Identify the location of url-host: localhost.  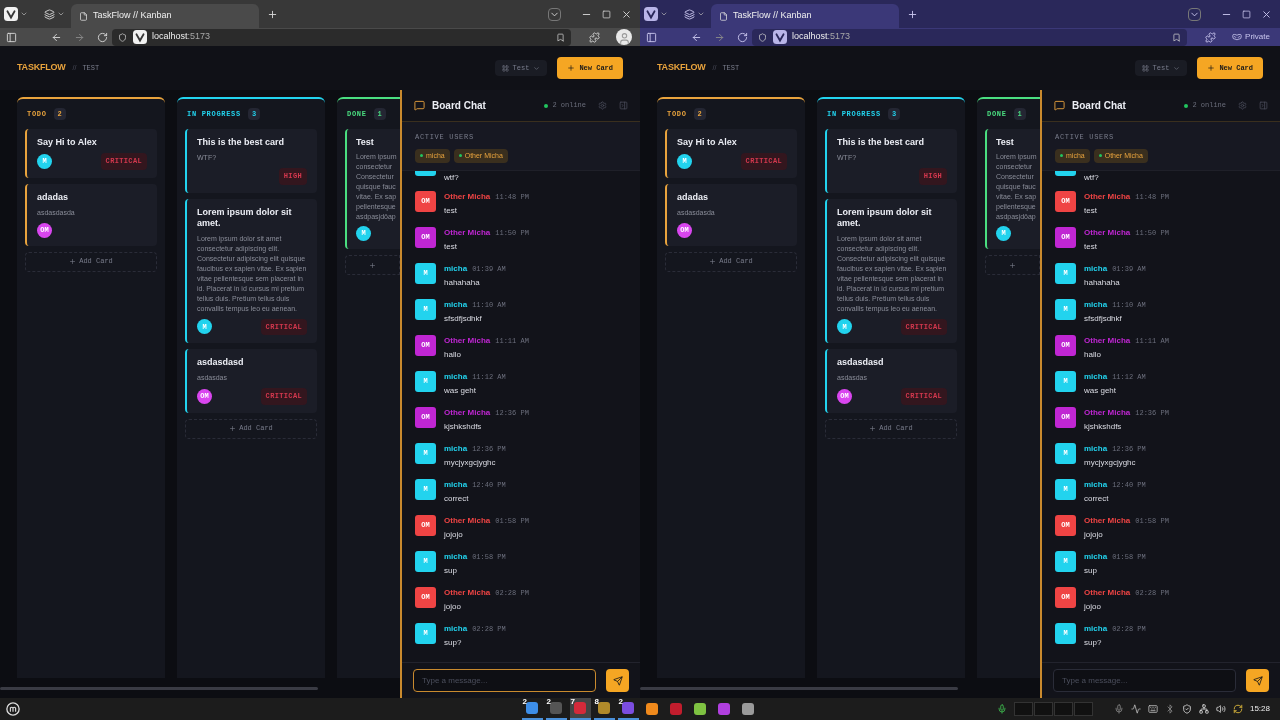
(810, 37).